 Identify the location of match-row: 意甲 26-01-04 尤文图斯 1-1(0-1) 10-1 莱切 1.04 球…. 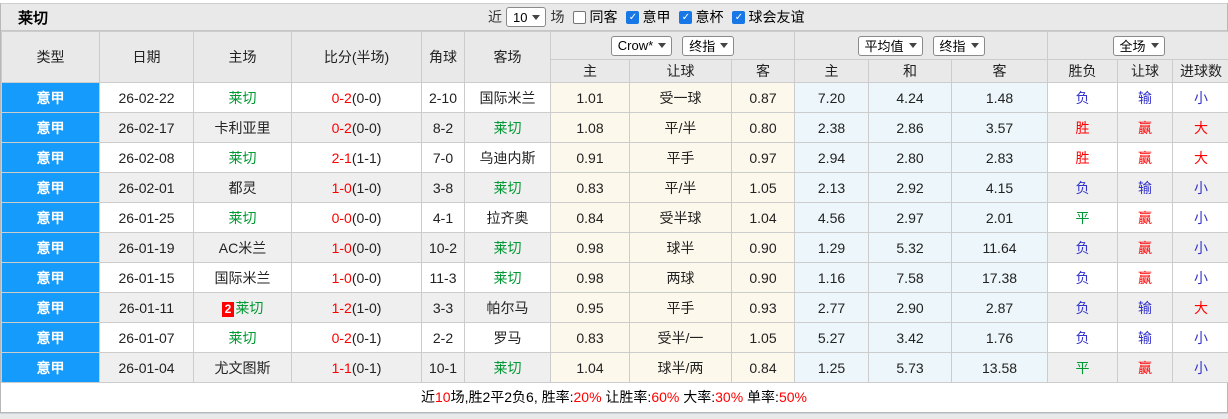
(614, 367).